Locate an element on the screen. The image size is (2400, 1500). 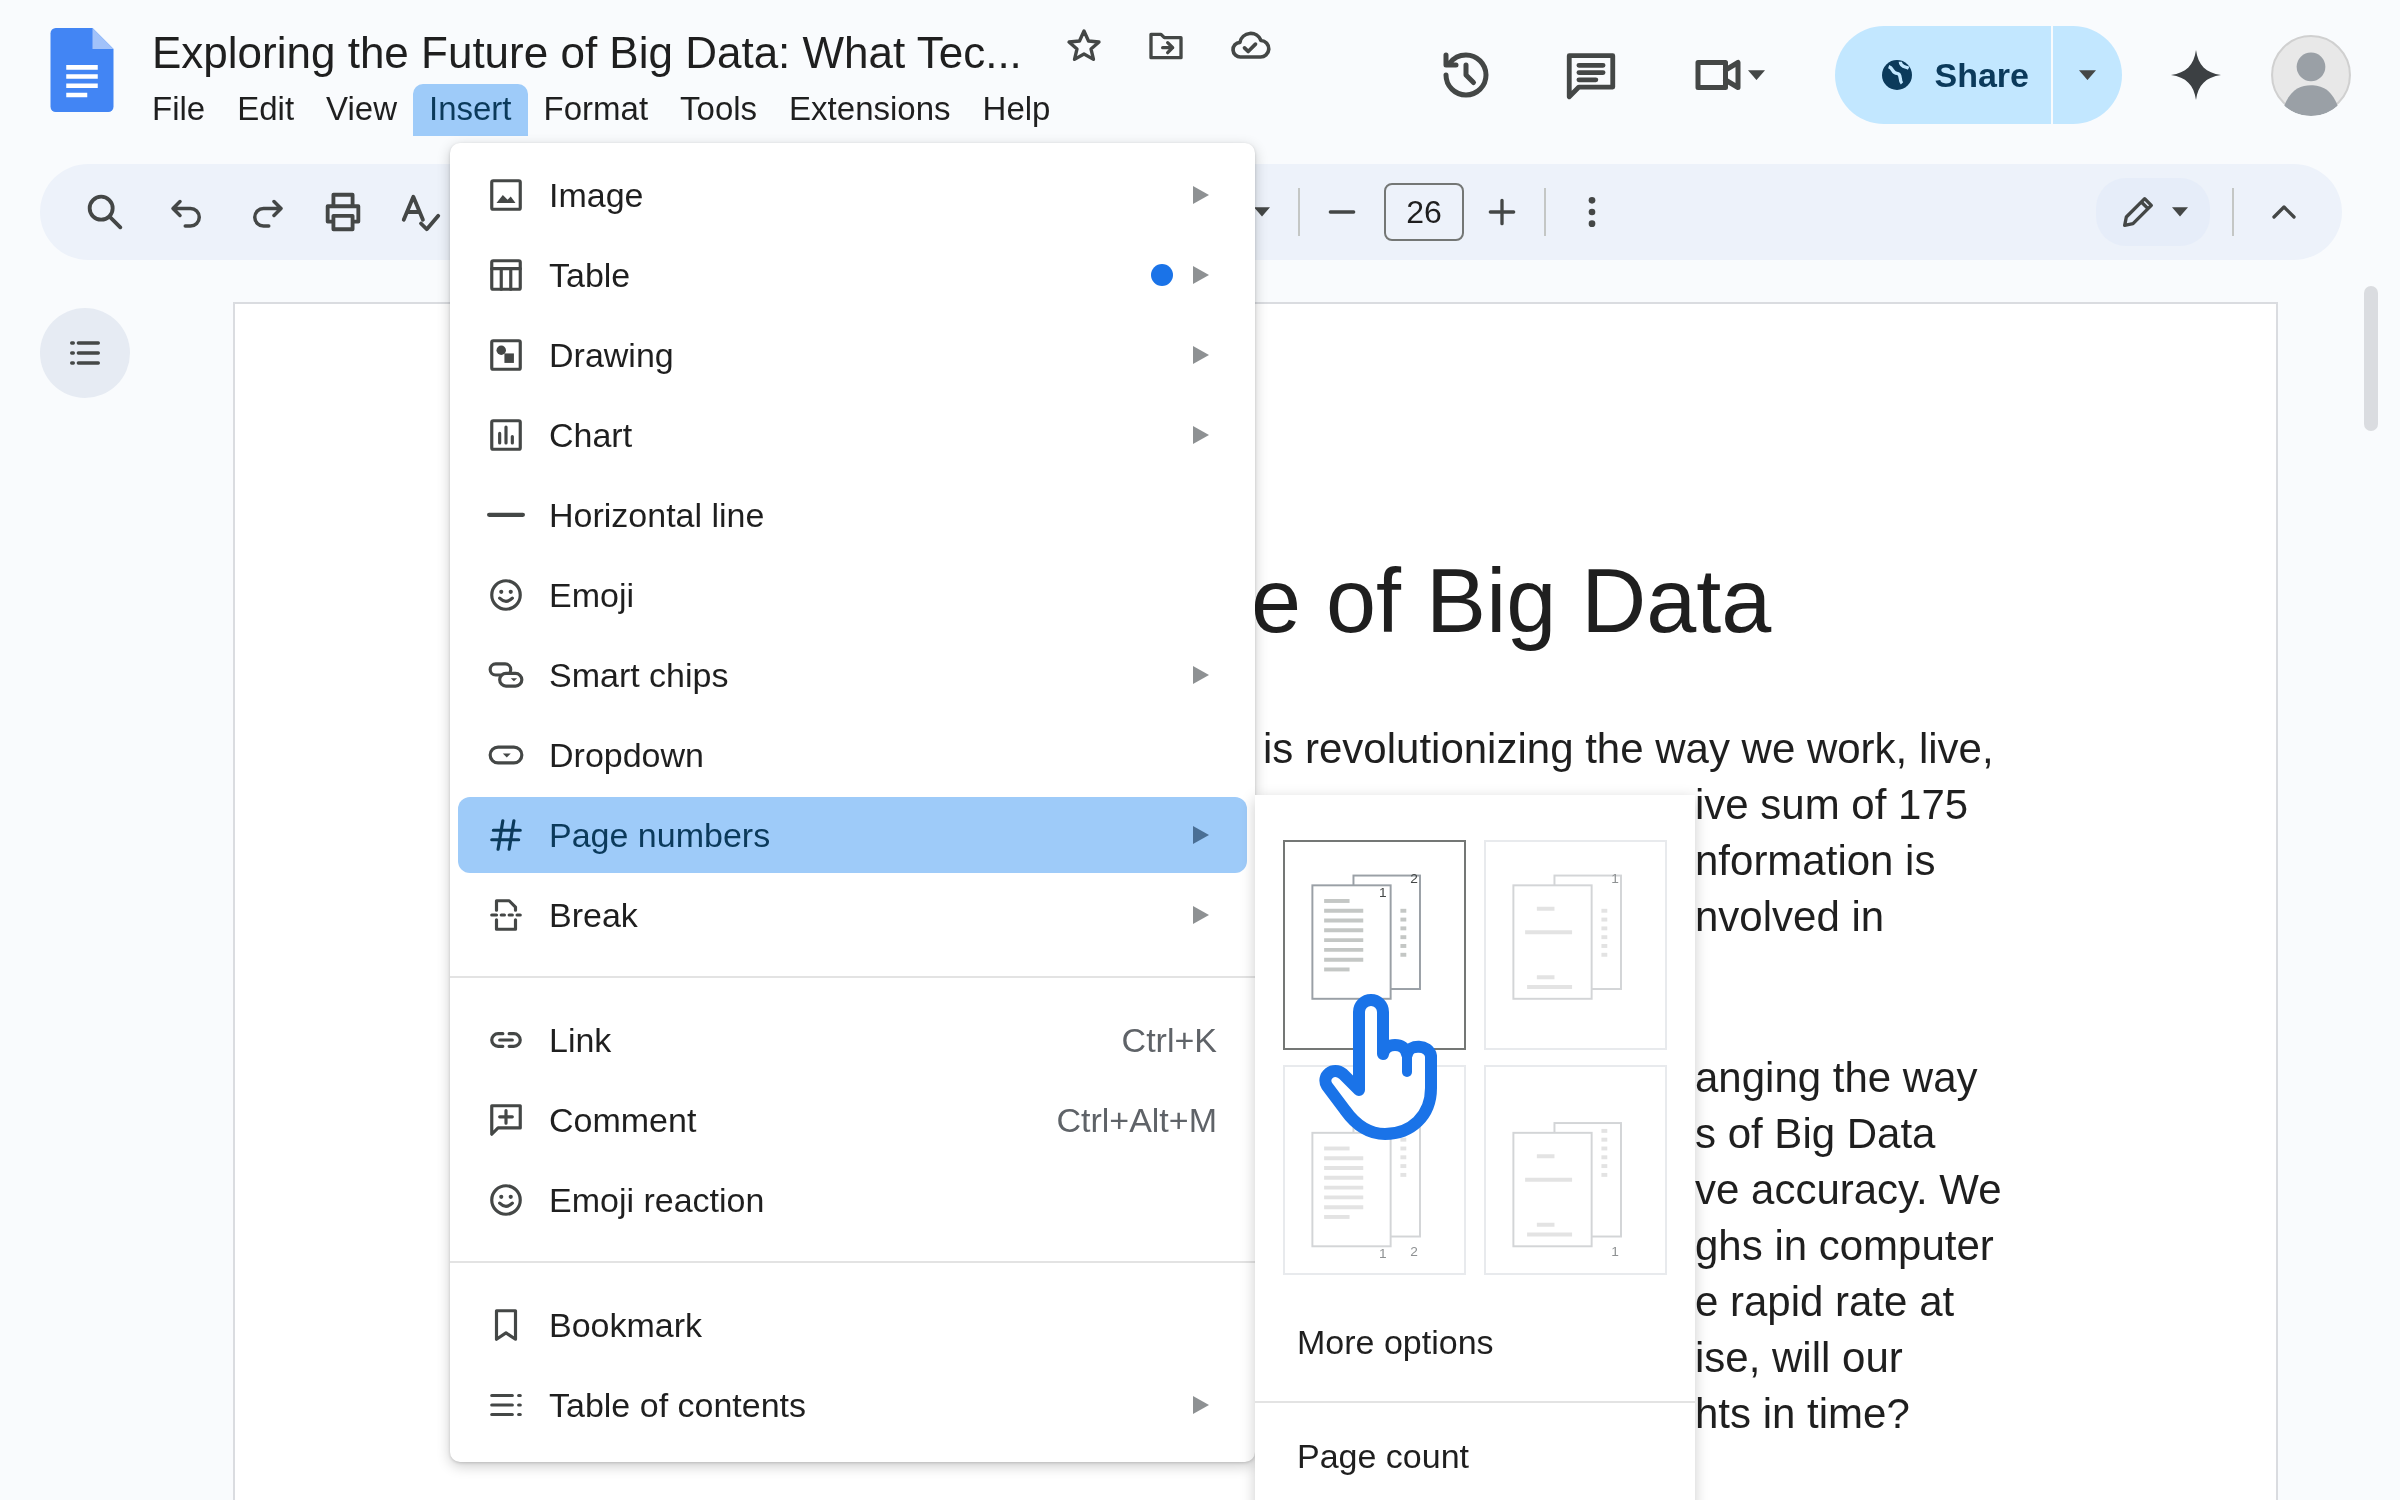
menu-bar-item: Insert is located at coordinates (470, 110).